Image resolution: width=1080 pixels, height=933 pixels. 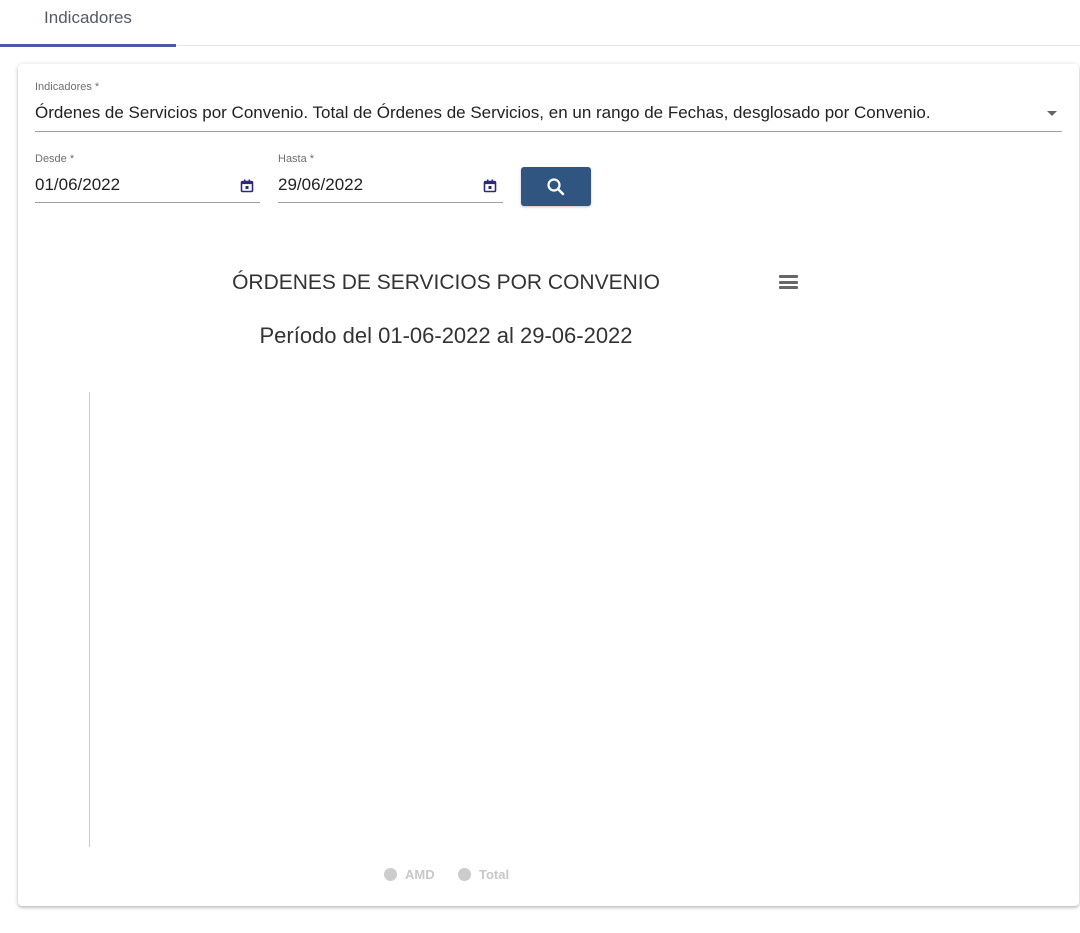 I want to click on search-button, so click(x=556, y=186).